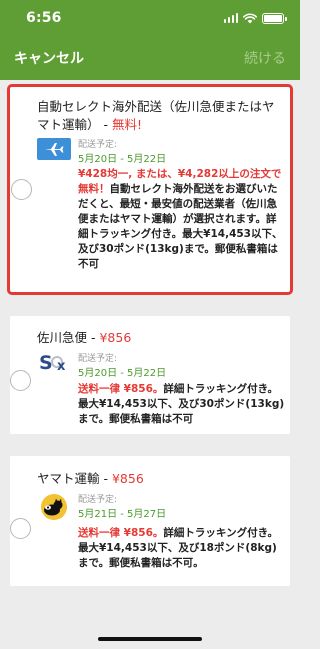 This screenshot has height=649, width=320. What do you see at coordinates (44, 18) in the screenshot?
I see `status-time: 6:56` at bounding box center [44, 18].